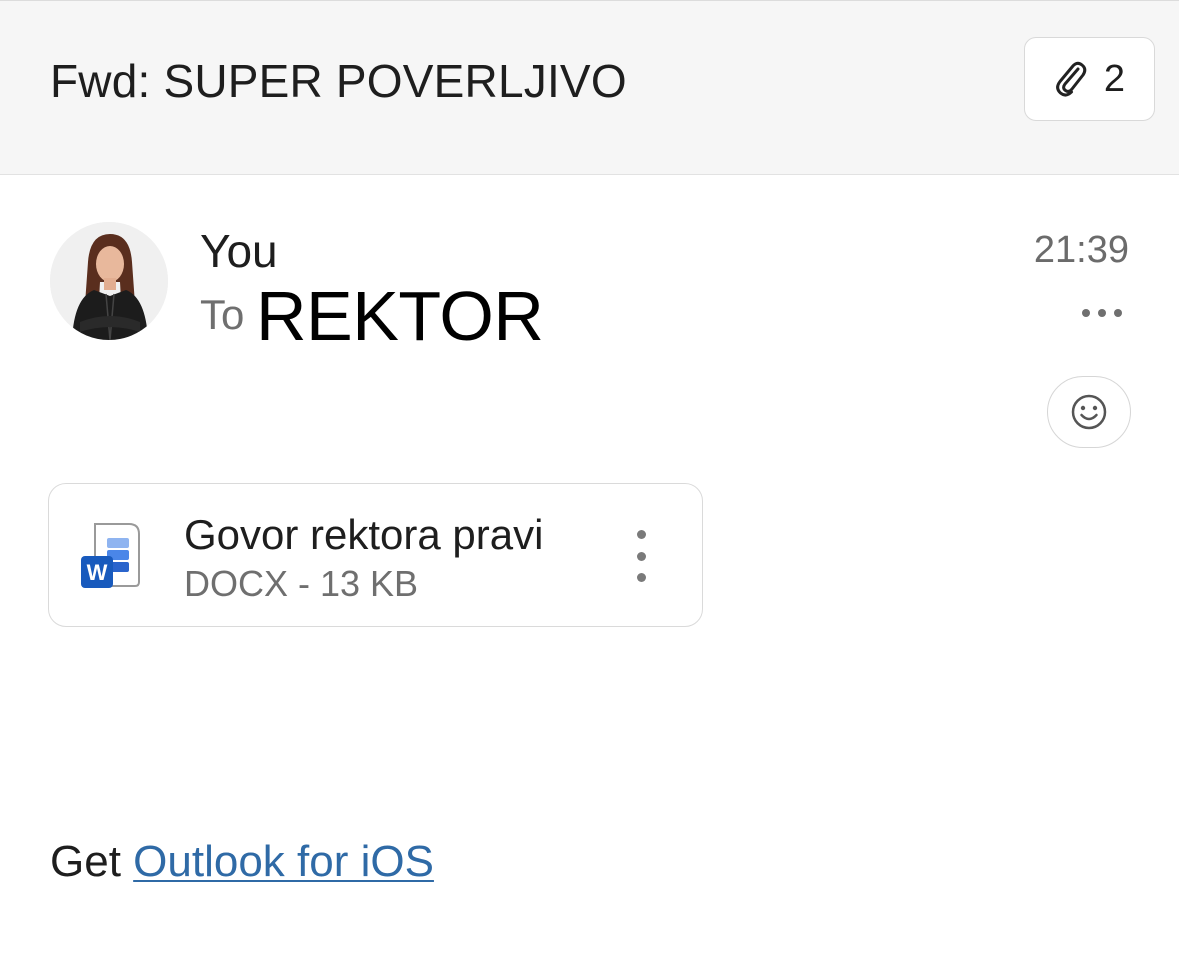 This screenshot has width=1179, height=963. Describe the element at coordinates (1114, 78) in the screenshot. I see `attachment-count: 2` at that location.